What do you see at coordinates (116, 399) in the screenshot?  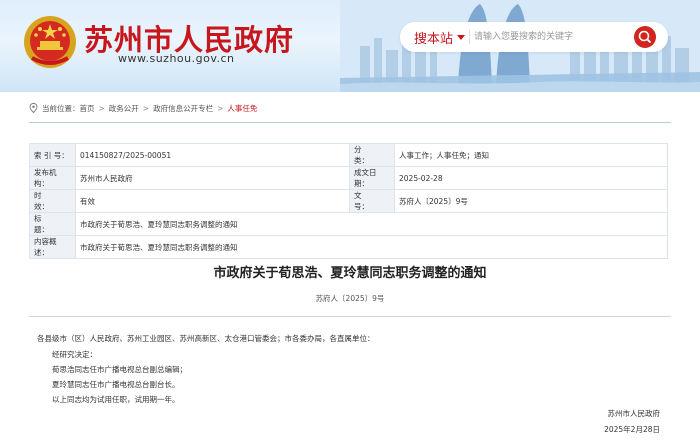 I see `document-paragraph: 以上同志均为试用任职，试用期一年。` at bounding box center [116, 399].